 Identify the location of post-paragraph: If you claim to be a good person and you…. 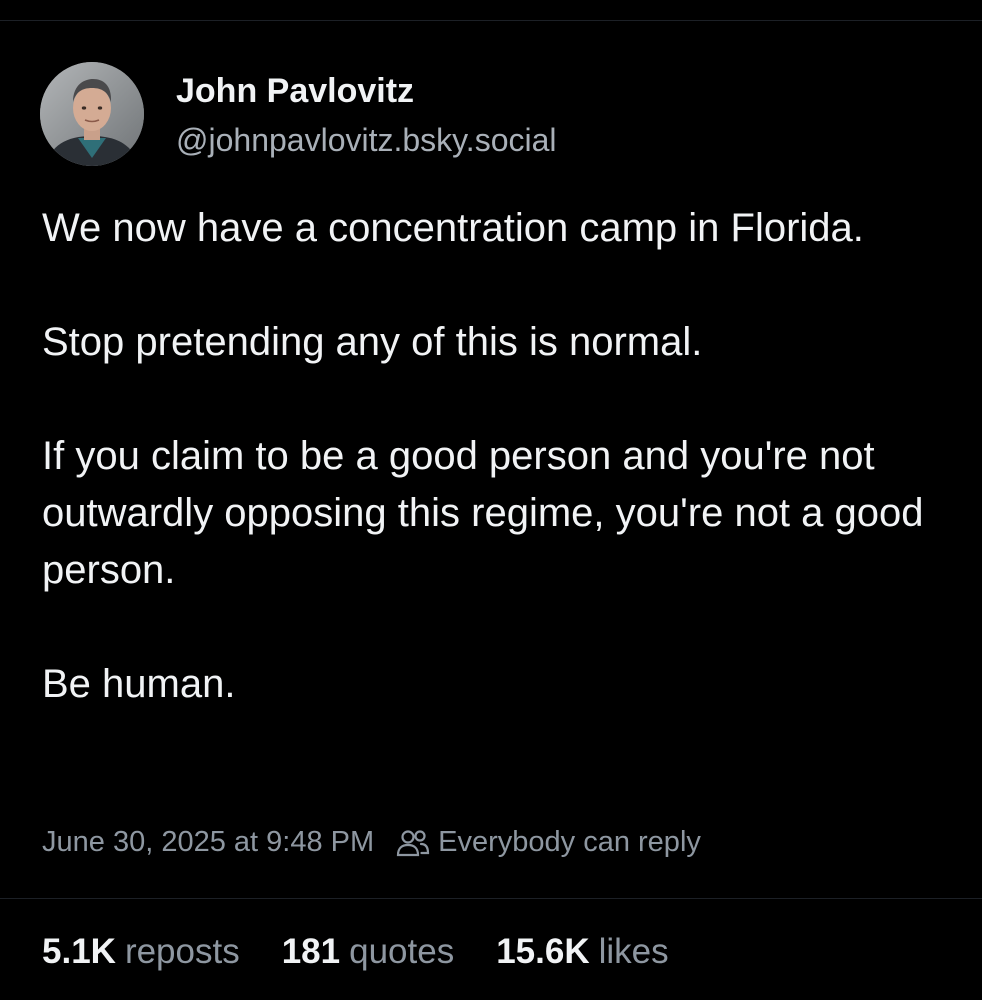
(483, 513).